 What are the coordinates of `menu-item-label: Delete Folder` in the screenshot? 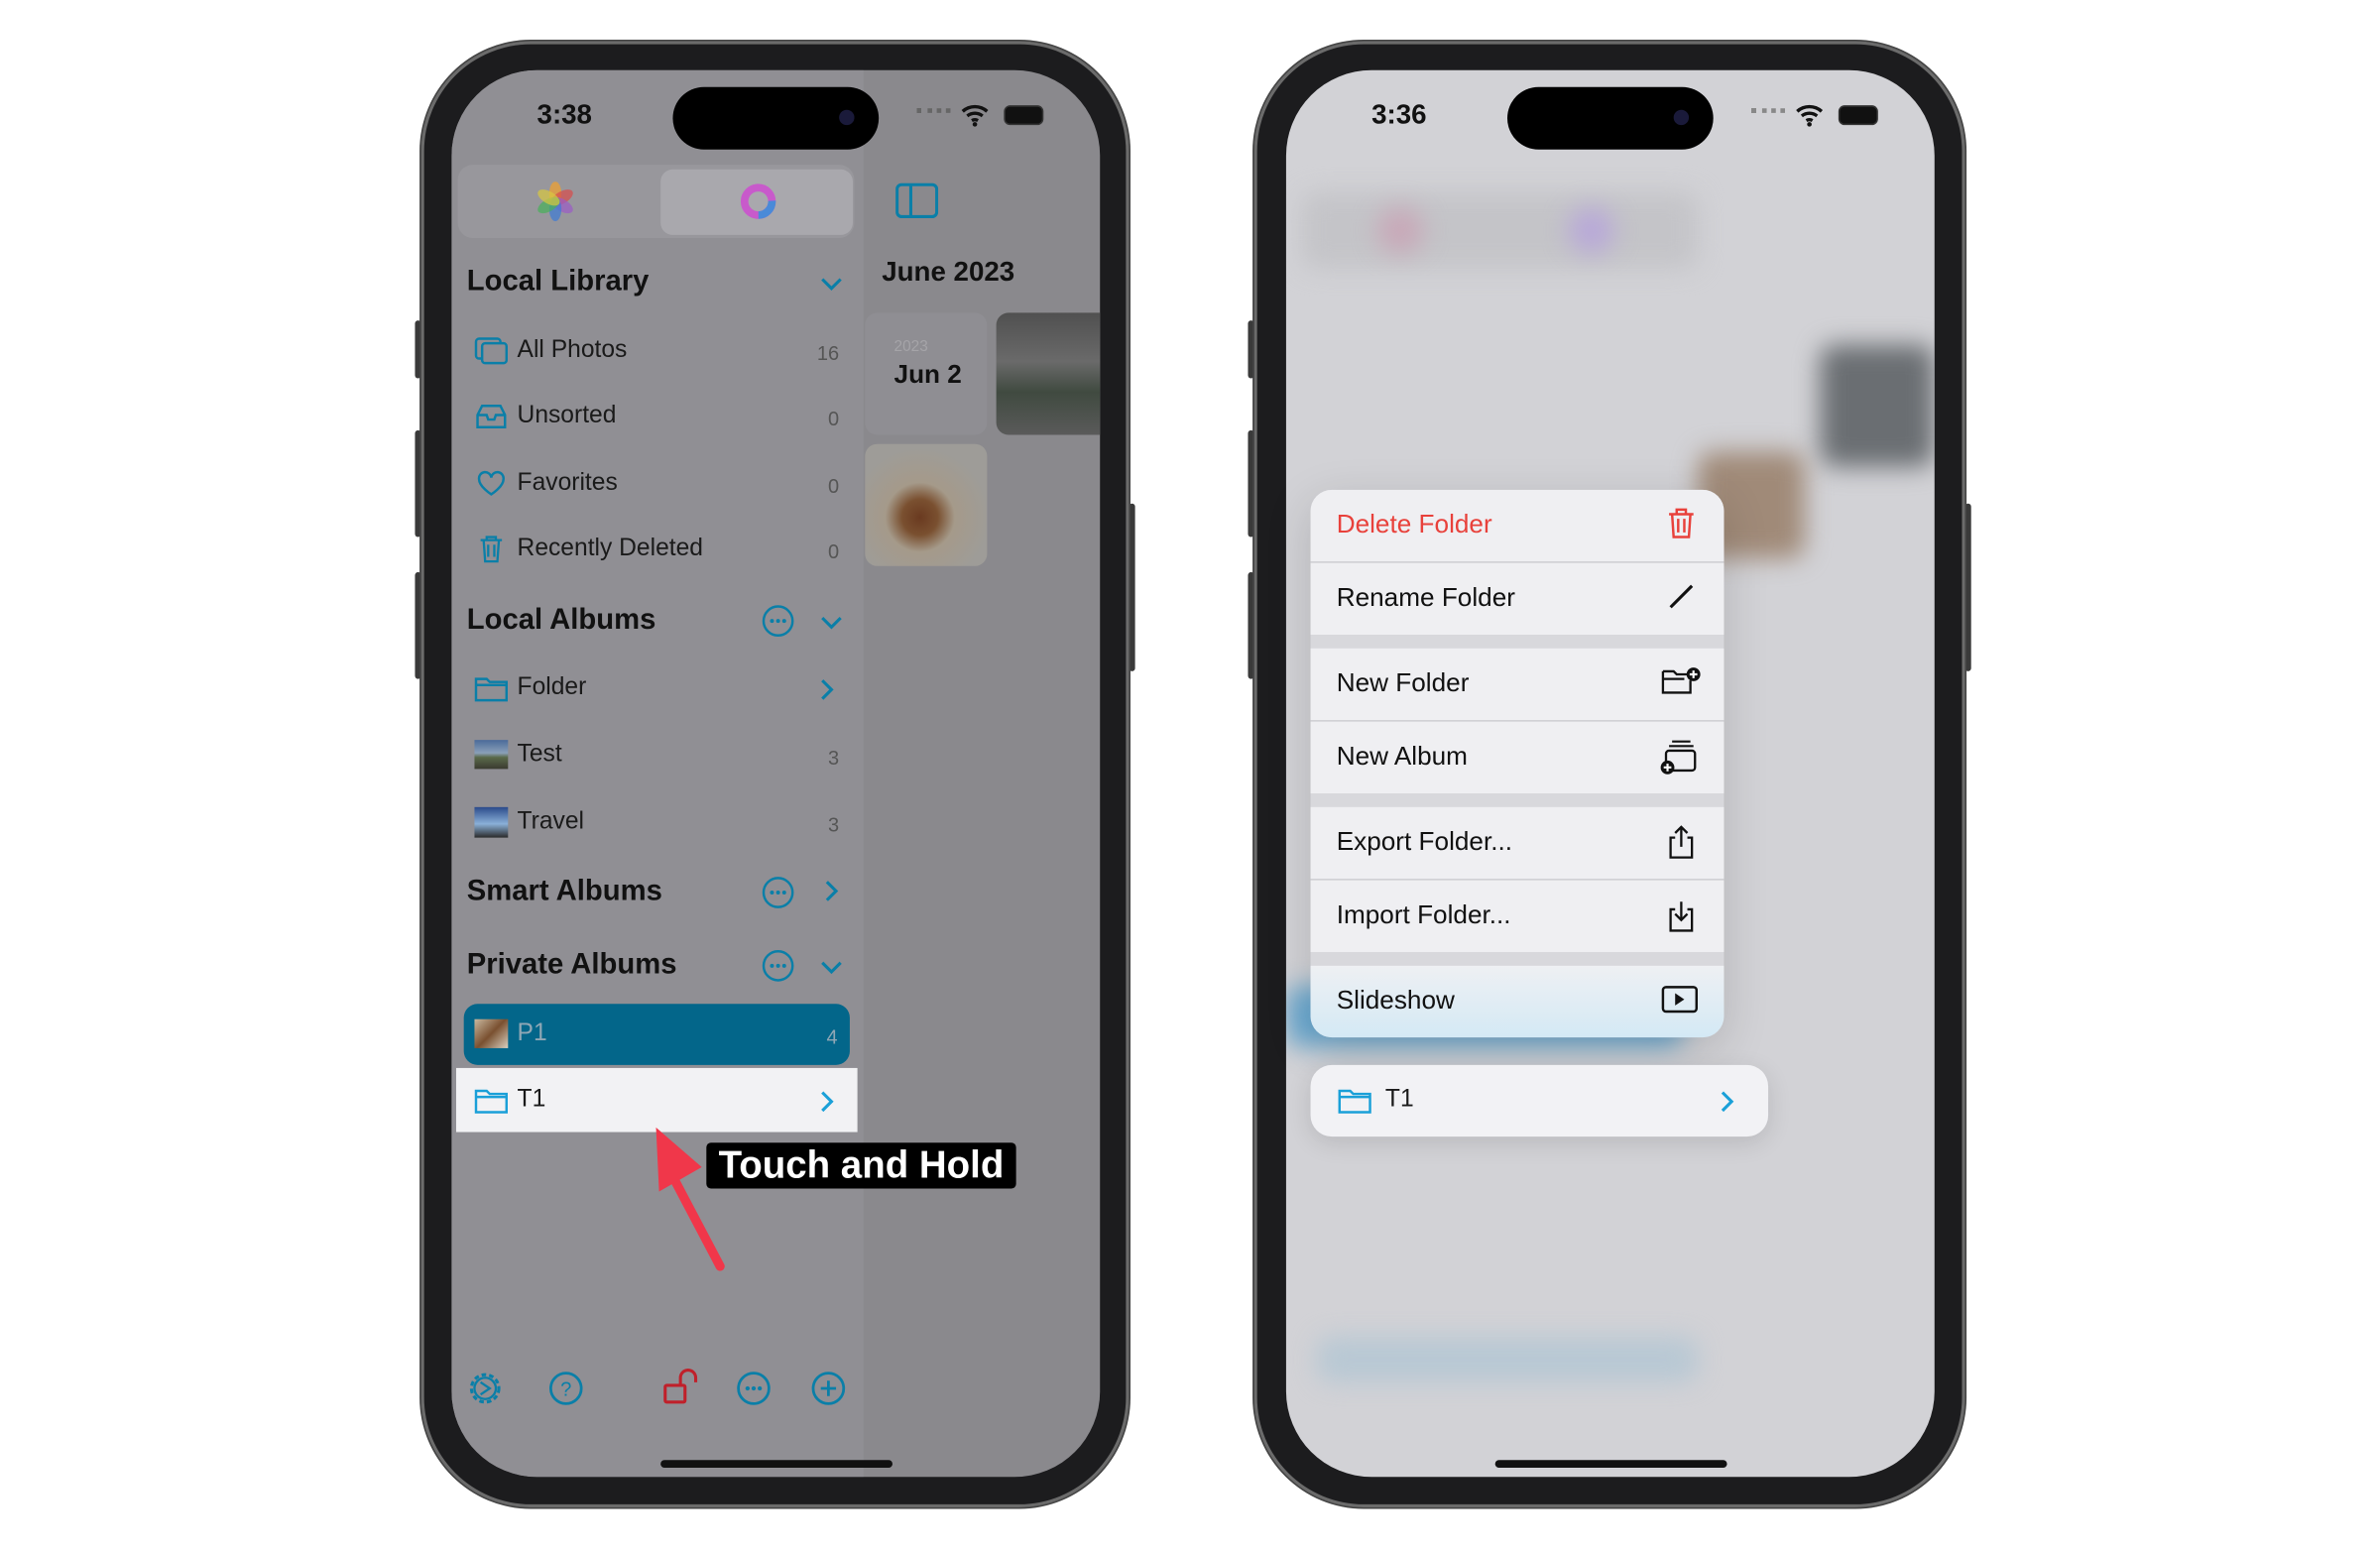 It's located at (1414, 524).